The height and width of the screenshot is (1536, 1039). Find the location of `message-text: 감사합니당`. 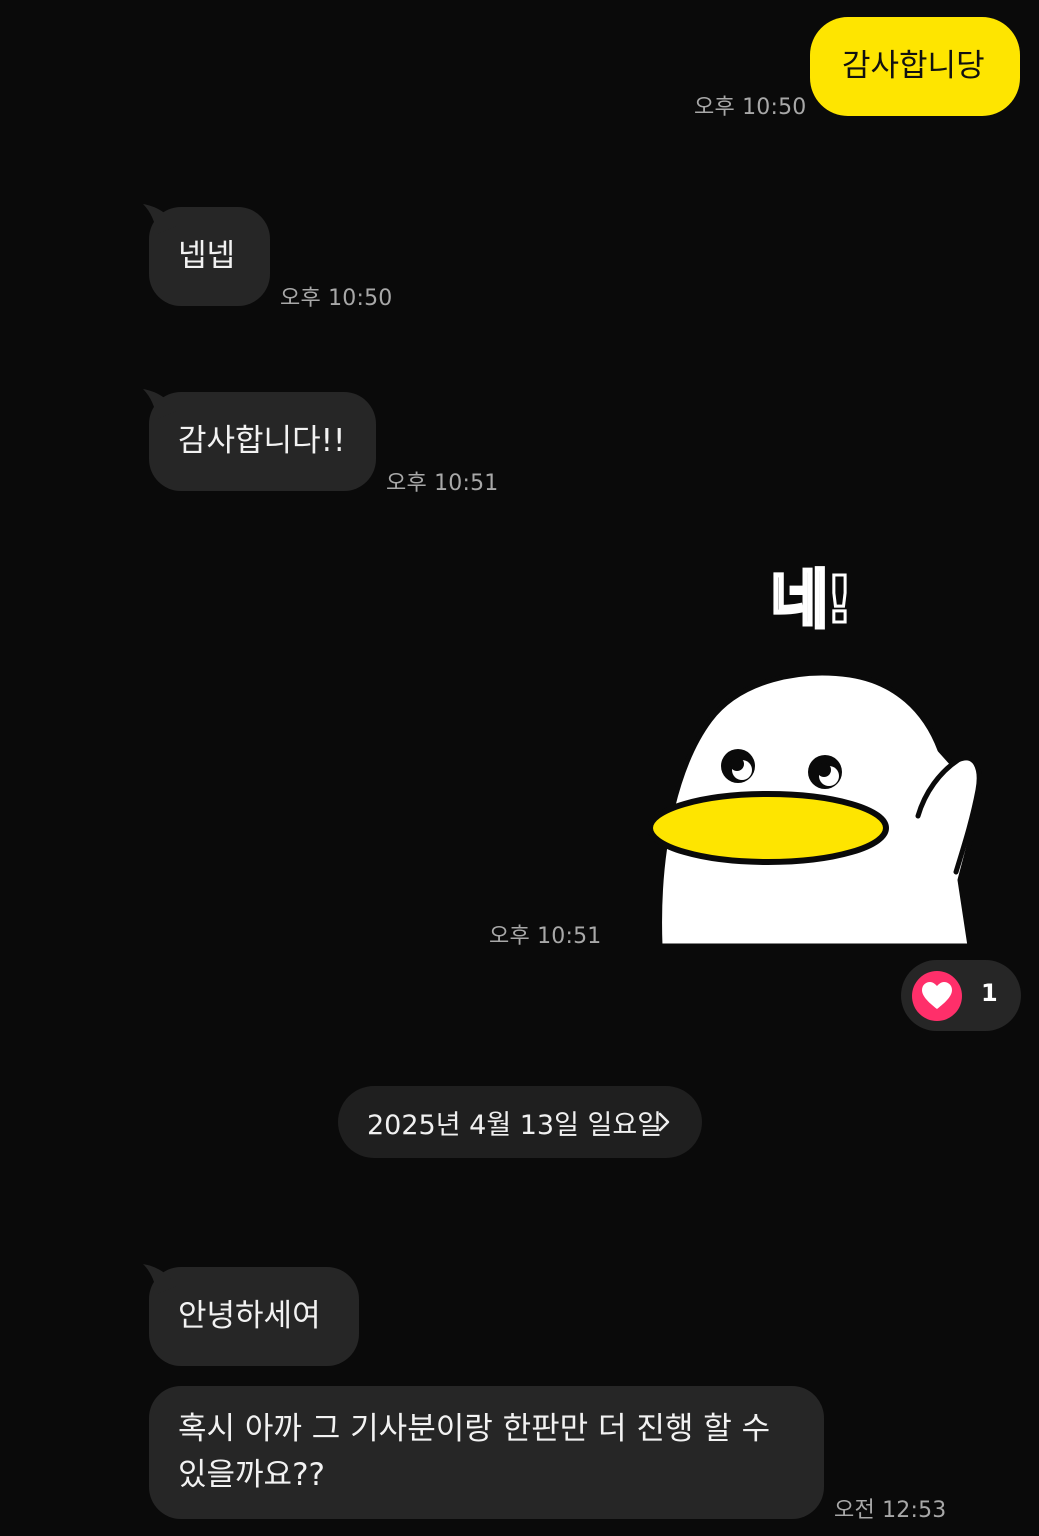

message-text: 감사합니당 is located at coordinates (913, 66).